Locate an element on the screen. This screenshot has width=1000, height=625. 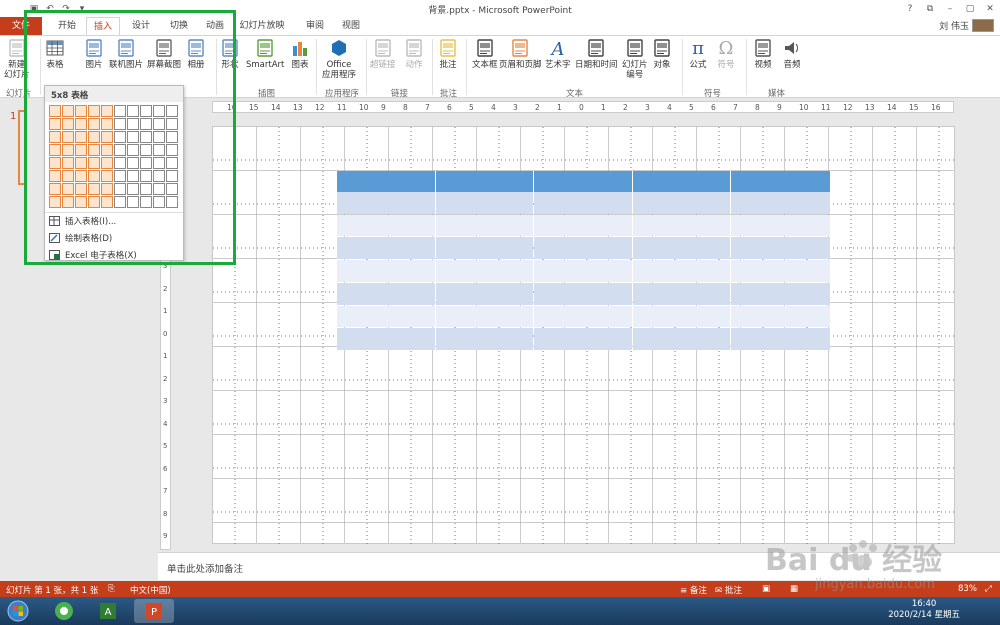
symbol-button: Ω 符号 is located at coordinates (726, 54).